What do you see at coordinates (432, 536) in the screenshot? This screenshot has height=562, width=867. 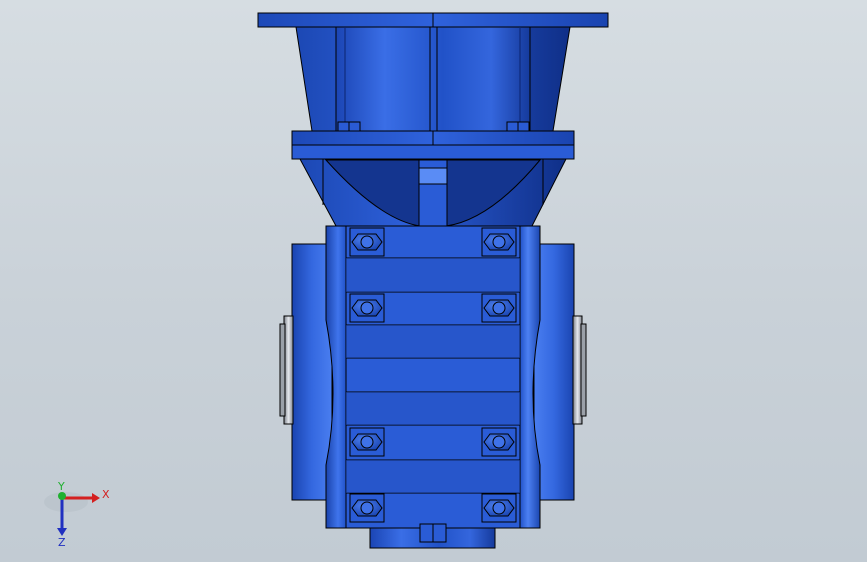 I see `bottom-output-hub` at bounding box center [432, 536].